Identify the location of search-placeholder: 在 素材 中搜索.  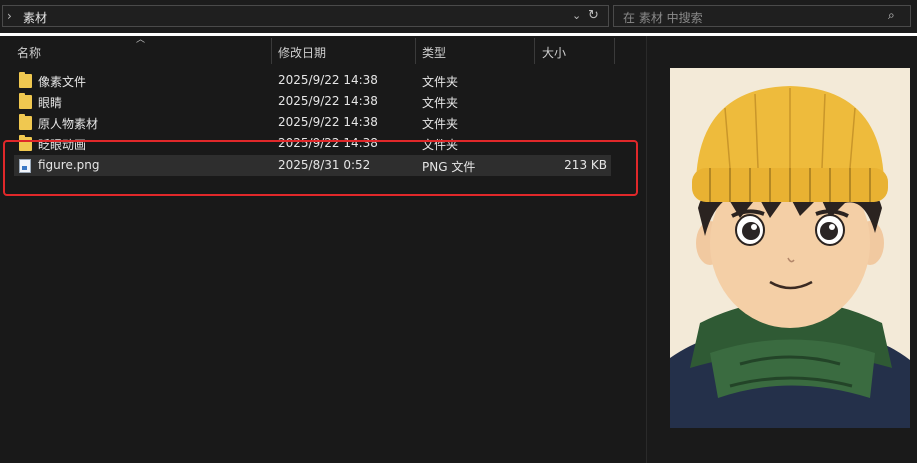
(663, 17).